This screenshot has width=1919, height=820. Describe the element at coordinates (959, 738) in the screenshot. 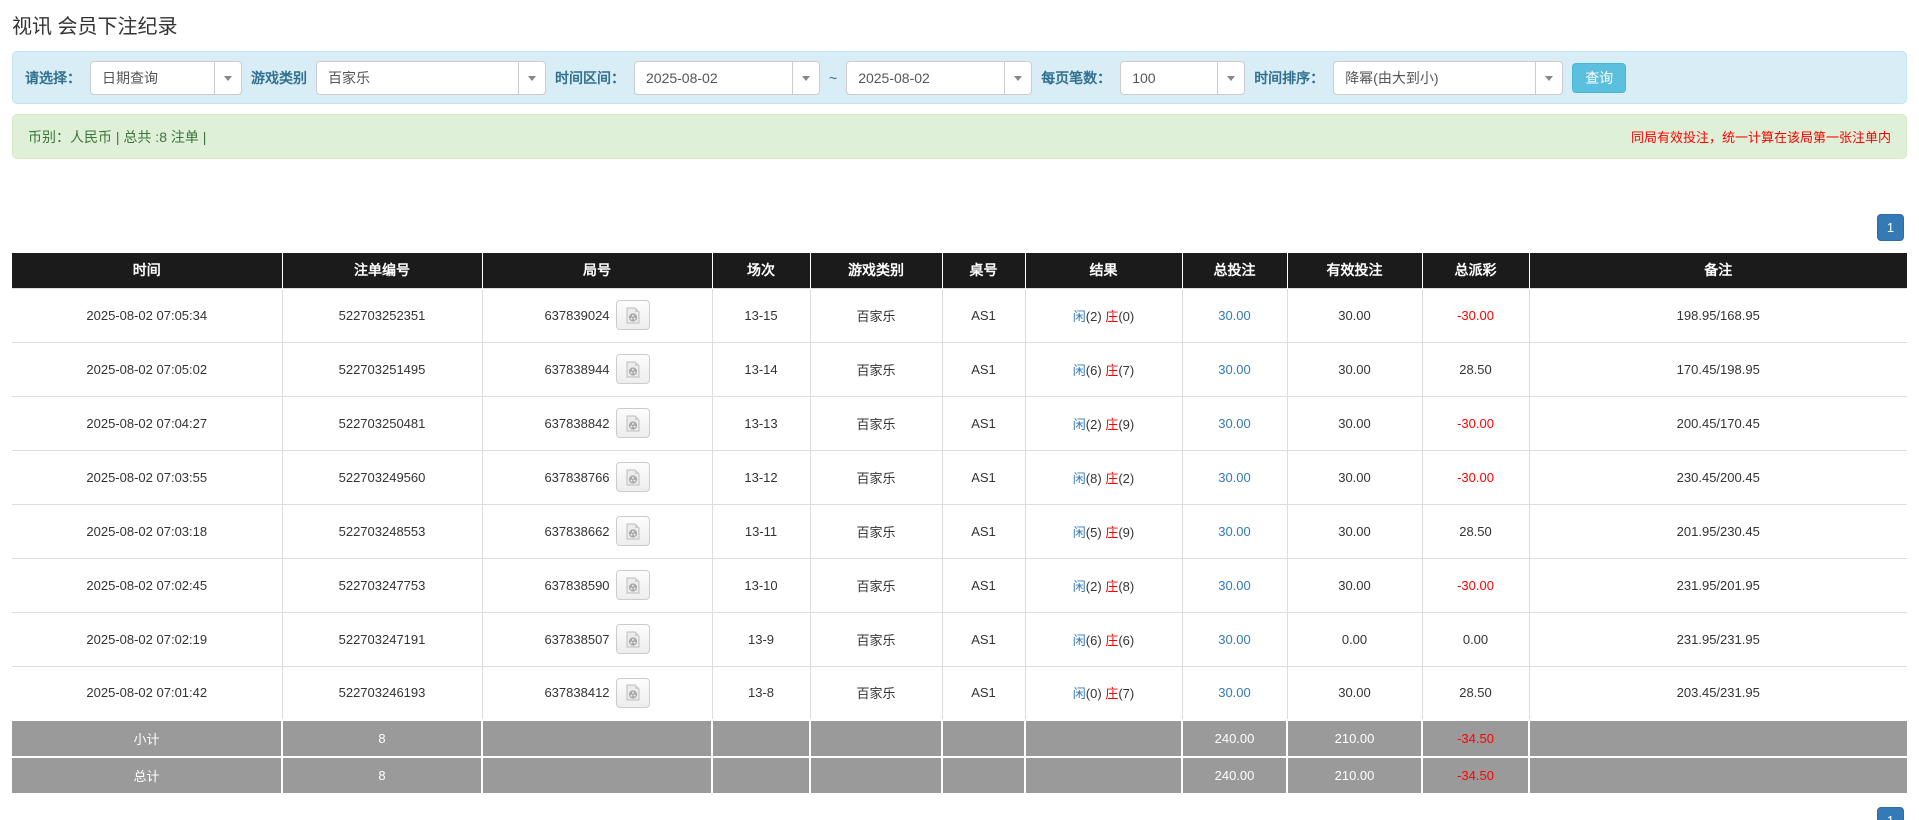

I see `subtotal-row: 小计 8 240.00 210.00 -34.50` at that location.